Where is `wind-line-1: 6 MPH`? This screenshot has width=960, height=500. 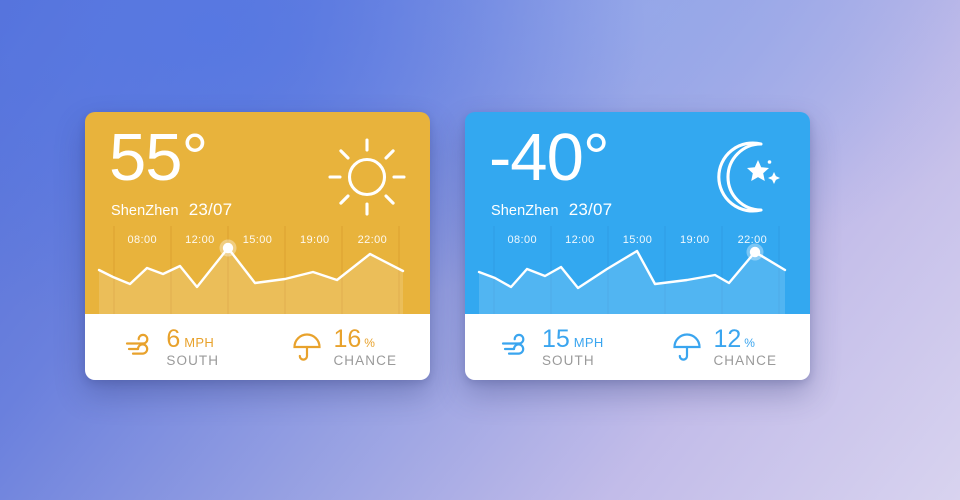 wind-line-1: 6 MPH is located at coordinates (192, 338).